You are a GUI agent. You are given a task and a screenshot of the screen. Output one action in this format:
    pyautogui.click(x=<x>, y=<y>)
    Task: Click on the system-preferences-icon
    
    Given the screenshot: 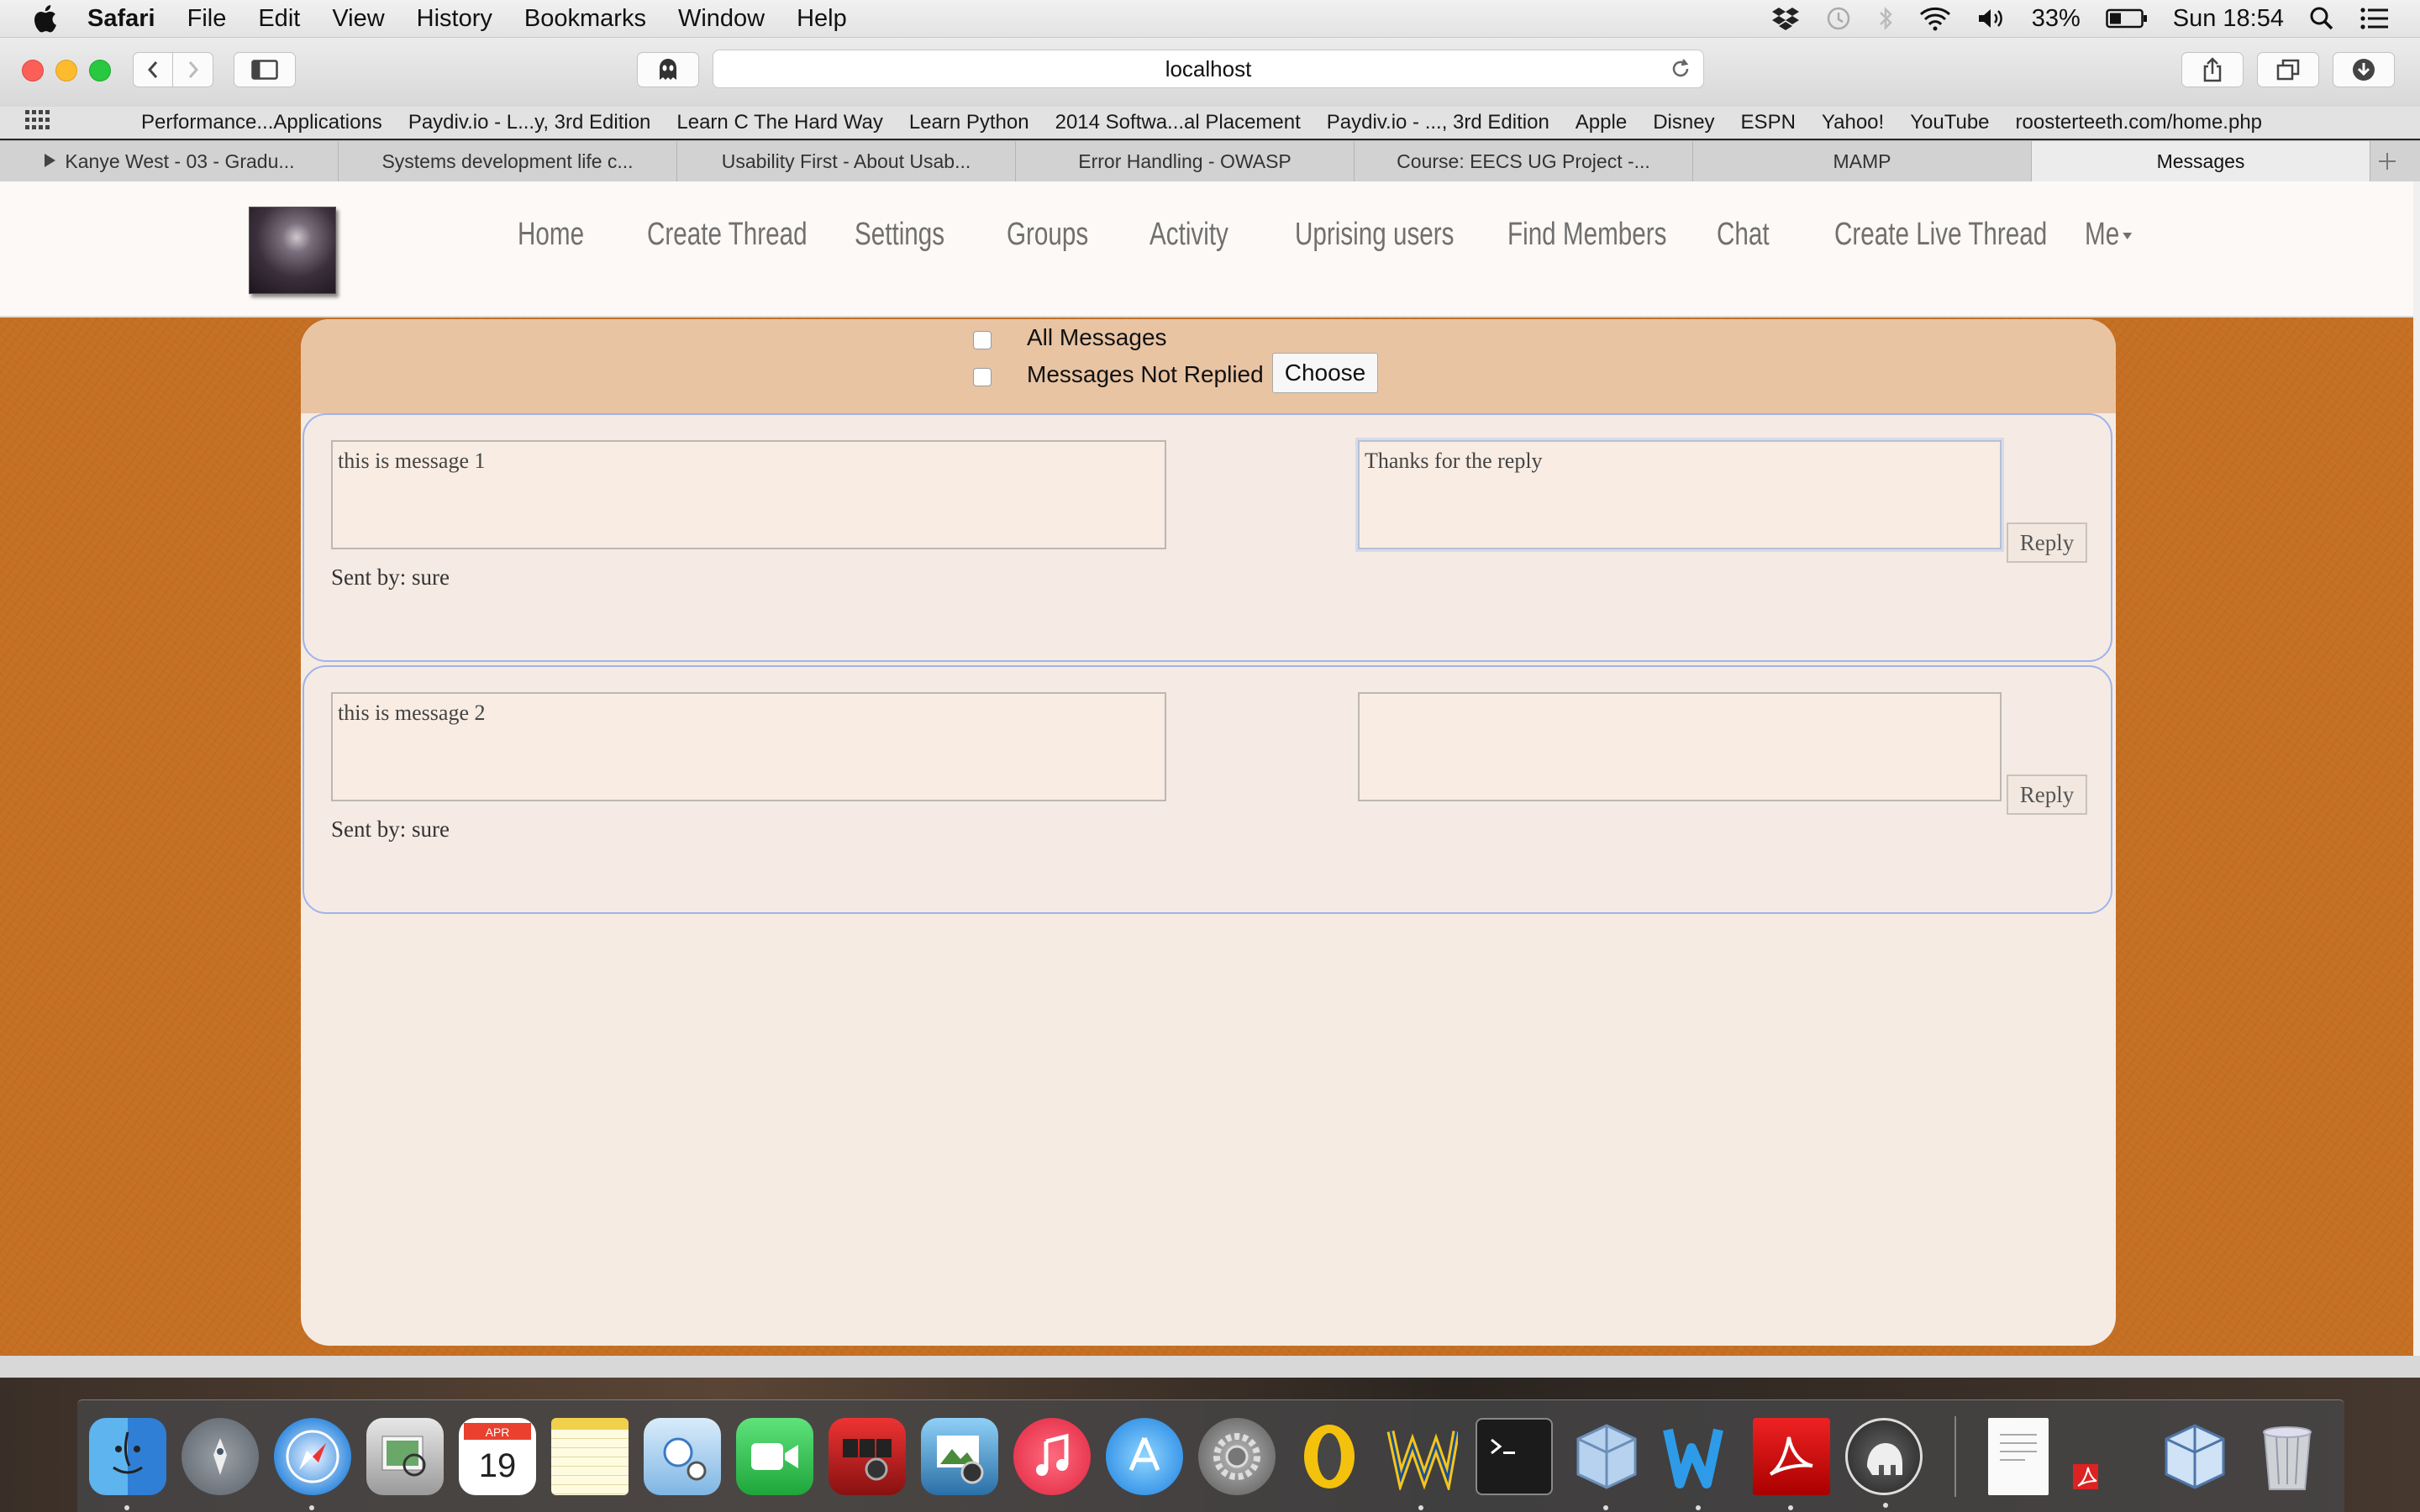 What is the action you would take?
    pyautogui.click(x=1237, y=1456)
    